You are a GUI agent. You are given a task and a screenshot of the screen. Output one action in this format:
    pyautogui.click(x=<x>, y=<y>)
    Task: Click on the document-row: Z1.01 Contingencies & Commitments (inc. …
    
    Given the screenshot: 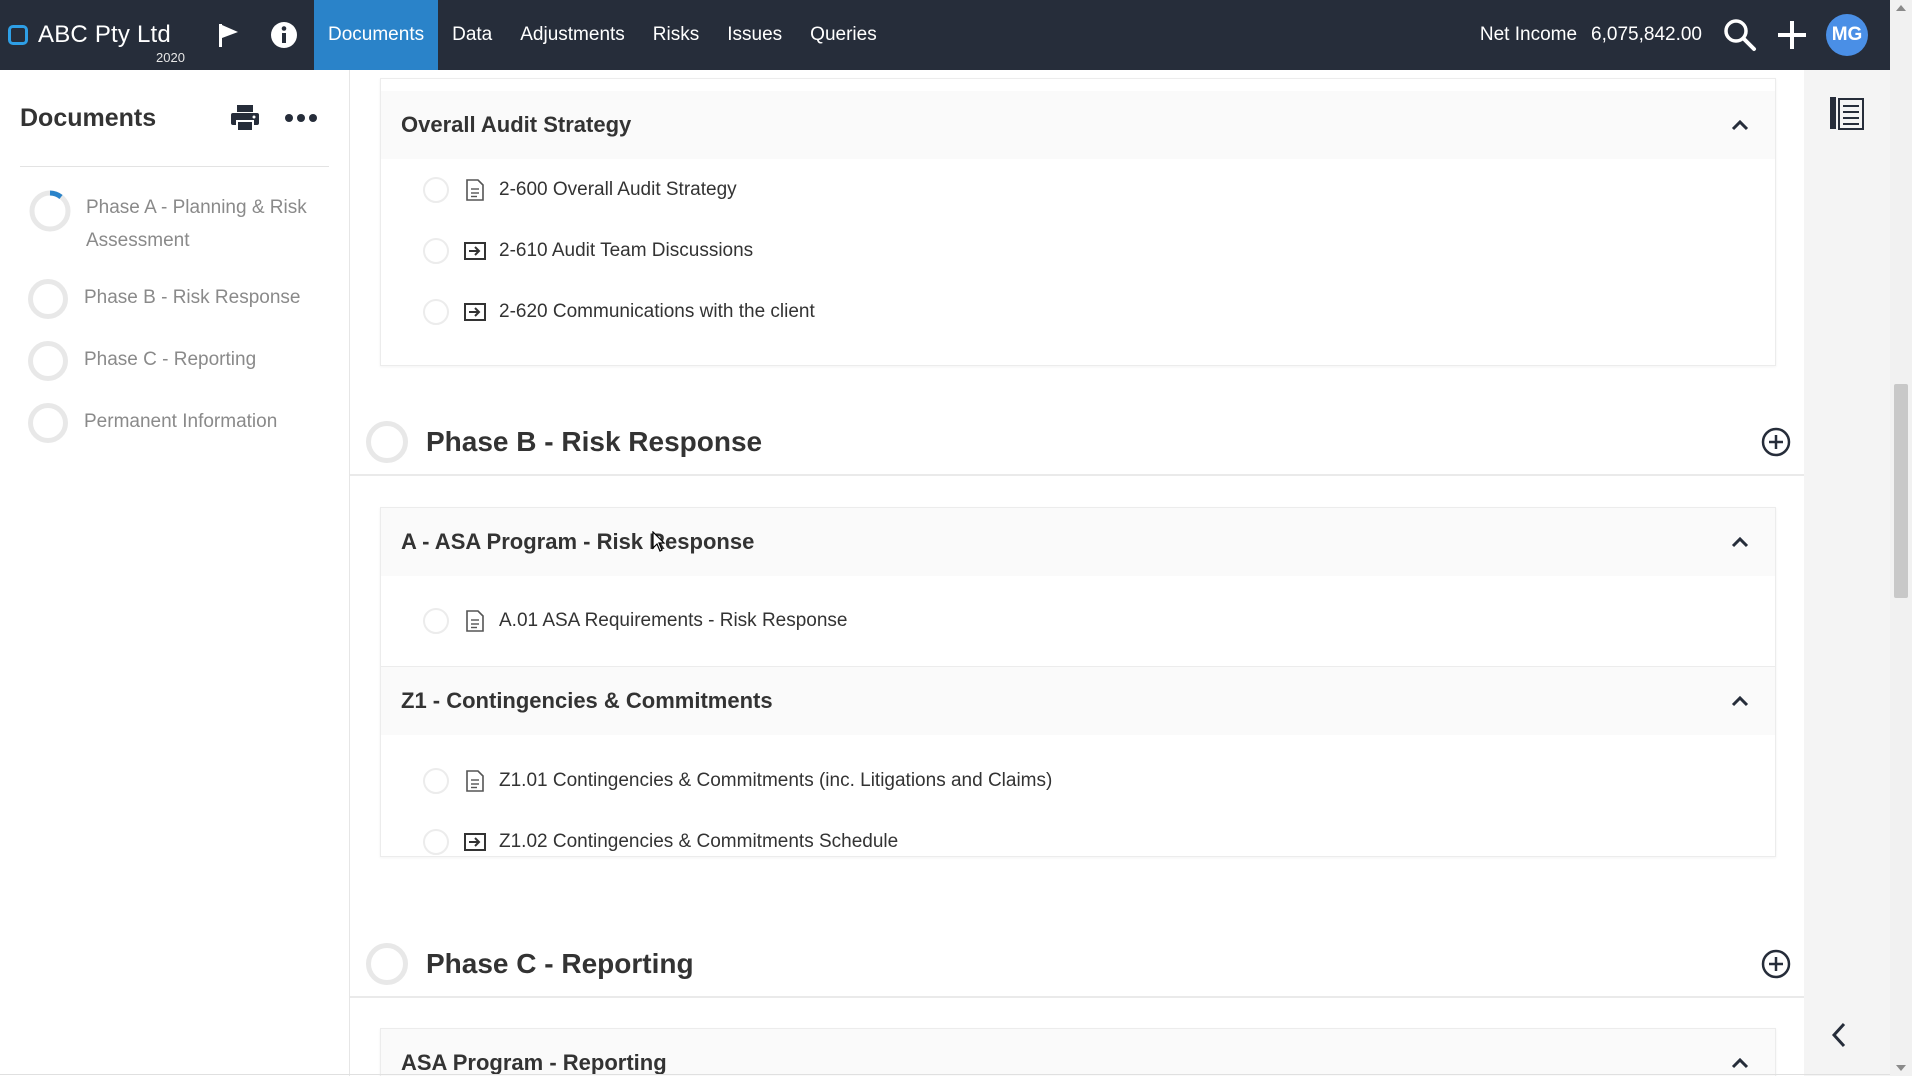 What is the action you would take?
    pyautogui.click(x=1078, y=780)
    